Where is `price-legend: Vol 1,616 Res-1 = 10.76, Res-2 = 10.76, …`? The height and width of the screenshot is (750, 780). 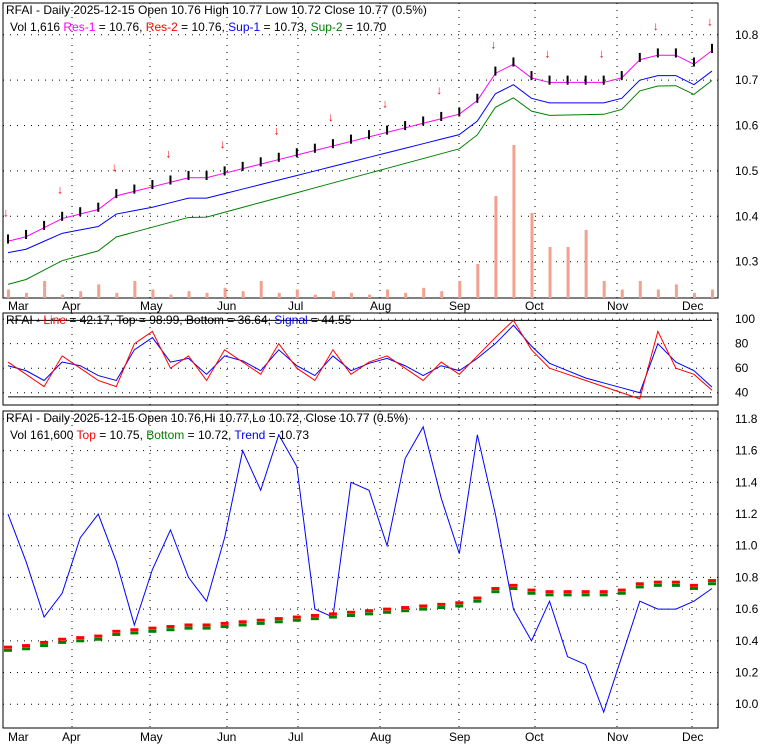
price-legend: Vol 1,616 Res-1 = 10.76, Res-2 = 10.76, … is located at coordinates (198, 27).